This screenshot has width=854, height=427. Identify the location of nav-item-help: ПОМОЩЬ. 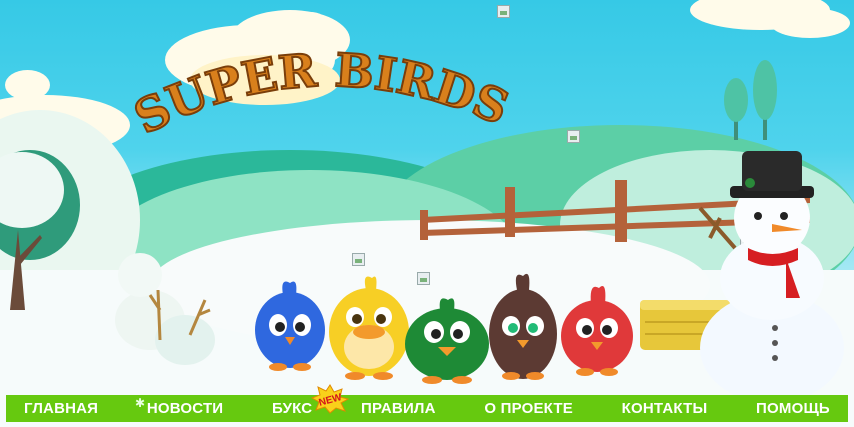
(793, 408).